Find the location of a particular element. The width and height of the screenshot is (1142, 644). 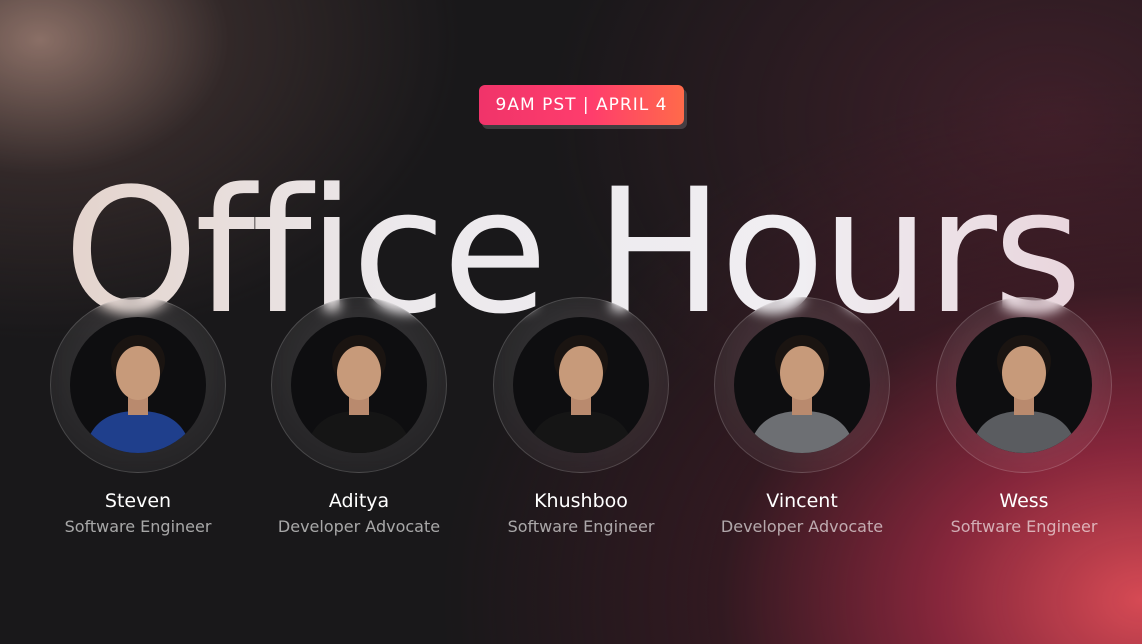

team-member-khushboo: Khushboo Software Engineer is located at coordinates (581, 417).